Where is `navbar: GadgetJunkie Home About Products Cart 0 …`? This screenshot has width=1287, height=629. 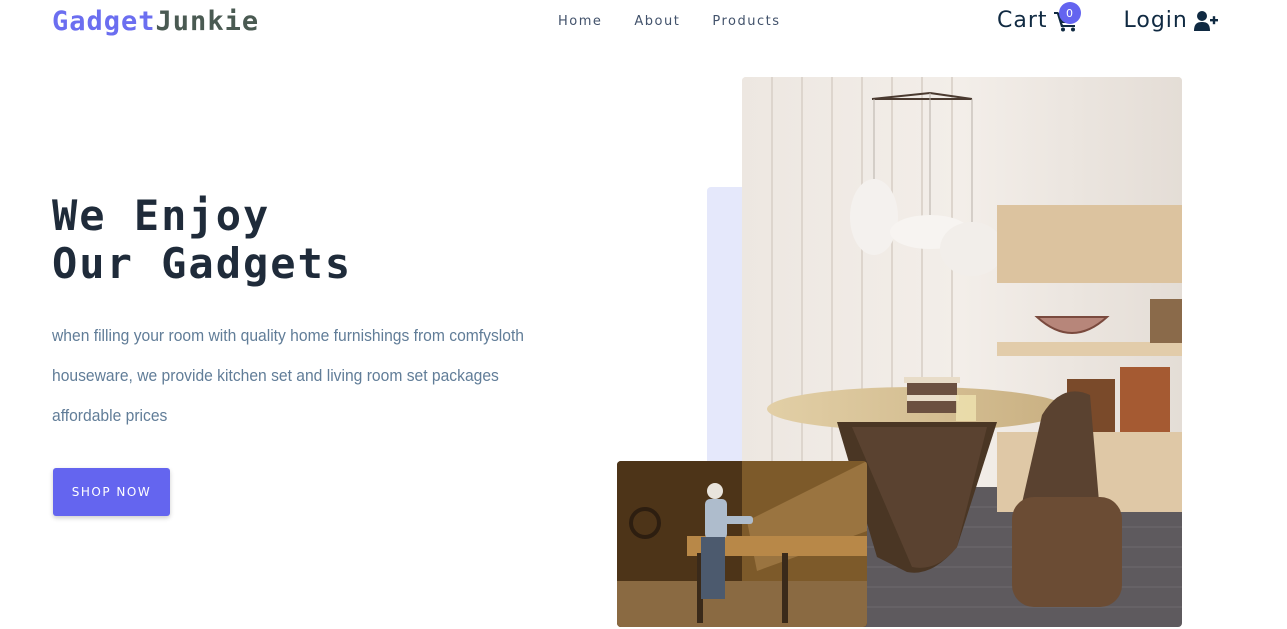
navbar: GadgetJunkie Home About Products Cart 0 … is located at coordinates (643, 24).